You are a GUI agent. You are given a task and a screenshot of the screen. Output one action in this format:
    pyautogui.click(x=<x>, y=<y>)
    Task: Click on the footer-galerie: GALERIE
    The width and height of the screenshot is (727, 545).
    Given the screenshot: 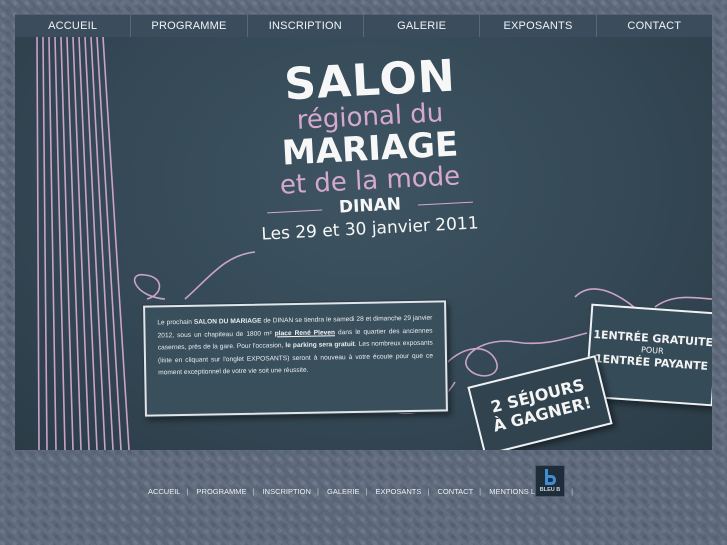 What is the action you would take?
    pyautogui.click(x=343, y=491)
    